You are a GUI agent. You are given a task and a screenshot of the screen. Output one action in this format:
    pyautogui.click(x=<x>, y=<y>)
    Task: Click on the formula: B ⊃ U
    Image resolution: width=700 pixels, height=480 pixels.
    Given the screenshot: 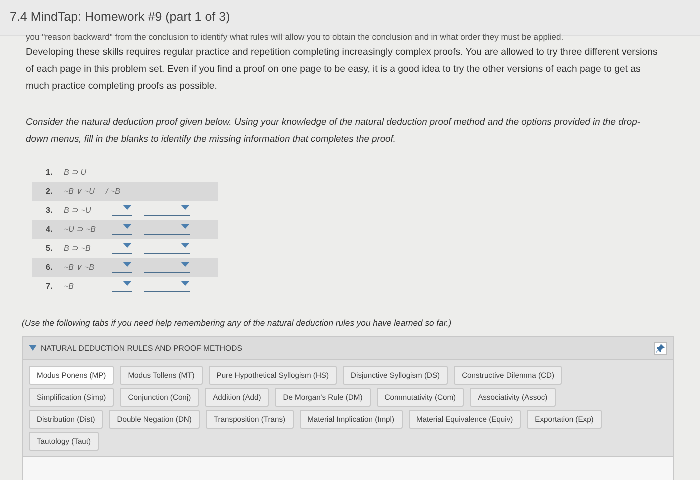 What is the action you would take?
    pyautogui.click(x=76, y=172)
    